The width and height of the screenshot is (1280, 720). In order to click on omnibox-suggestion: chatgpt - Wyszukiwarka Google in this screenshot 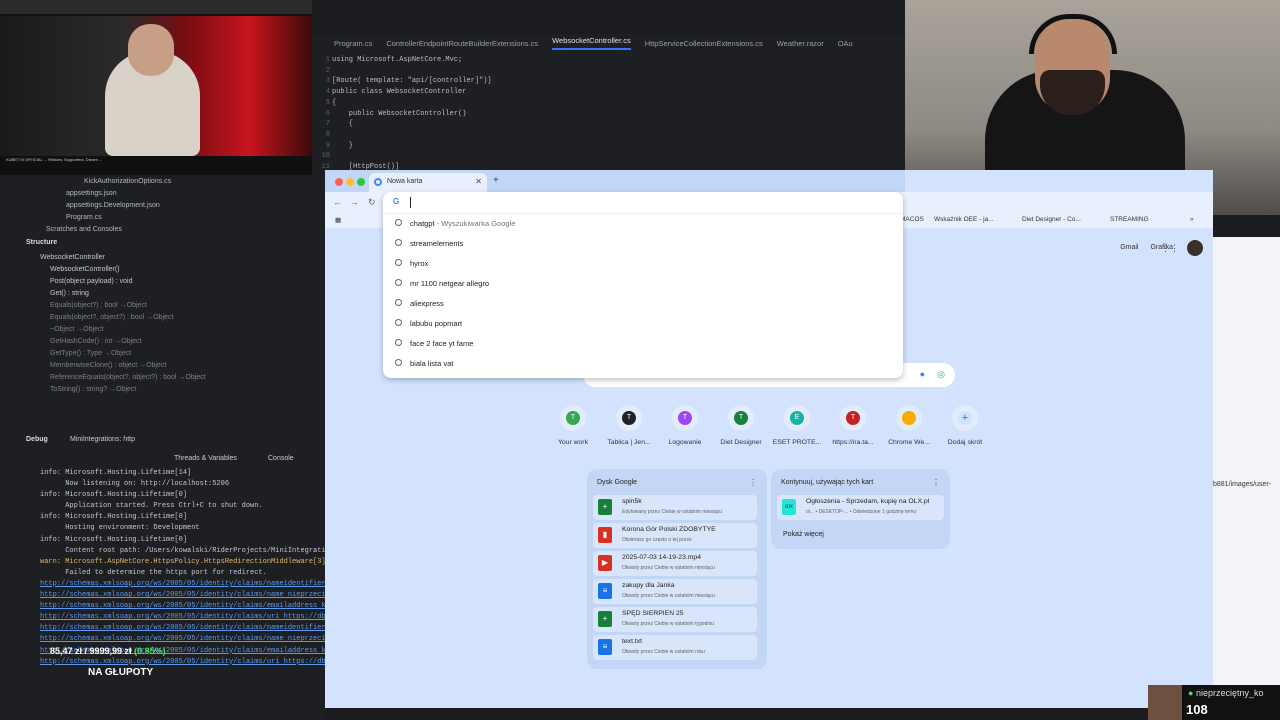, I will do `click(643, 224)`.